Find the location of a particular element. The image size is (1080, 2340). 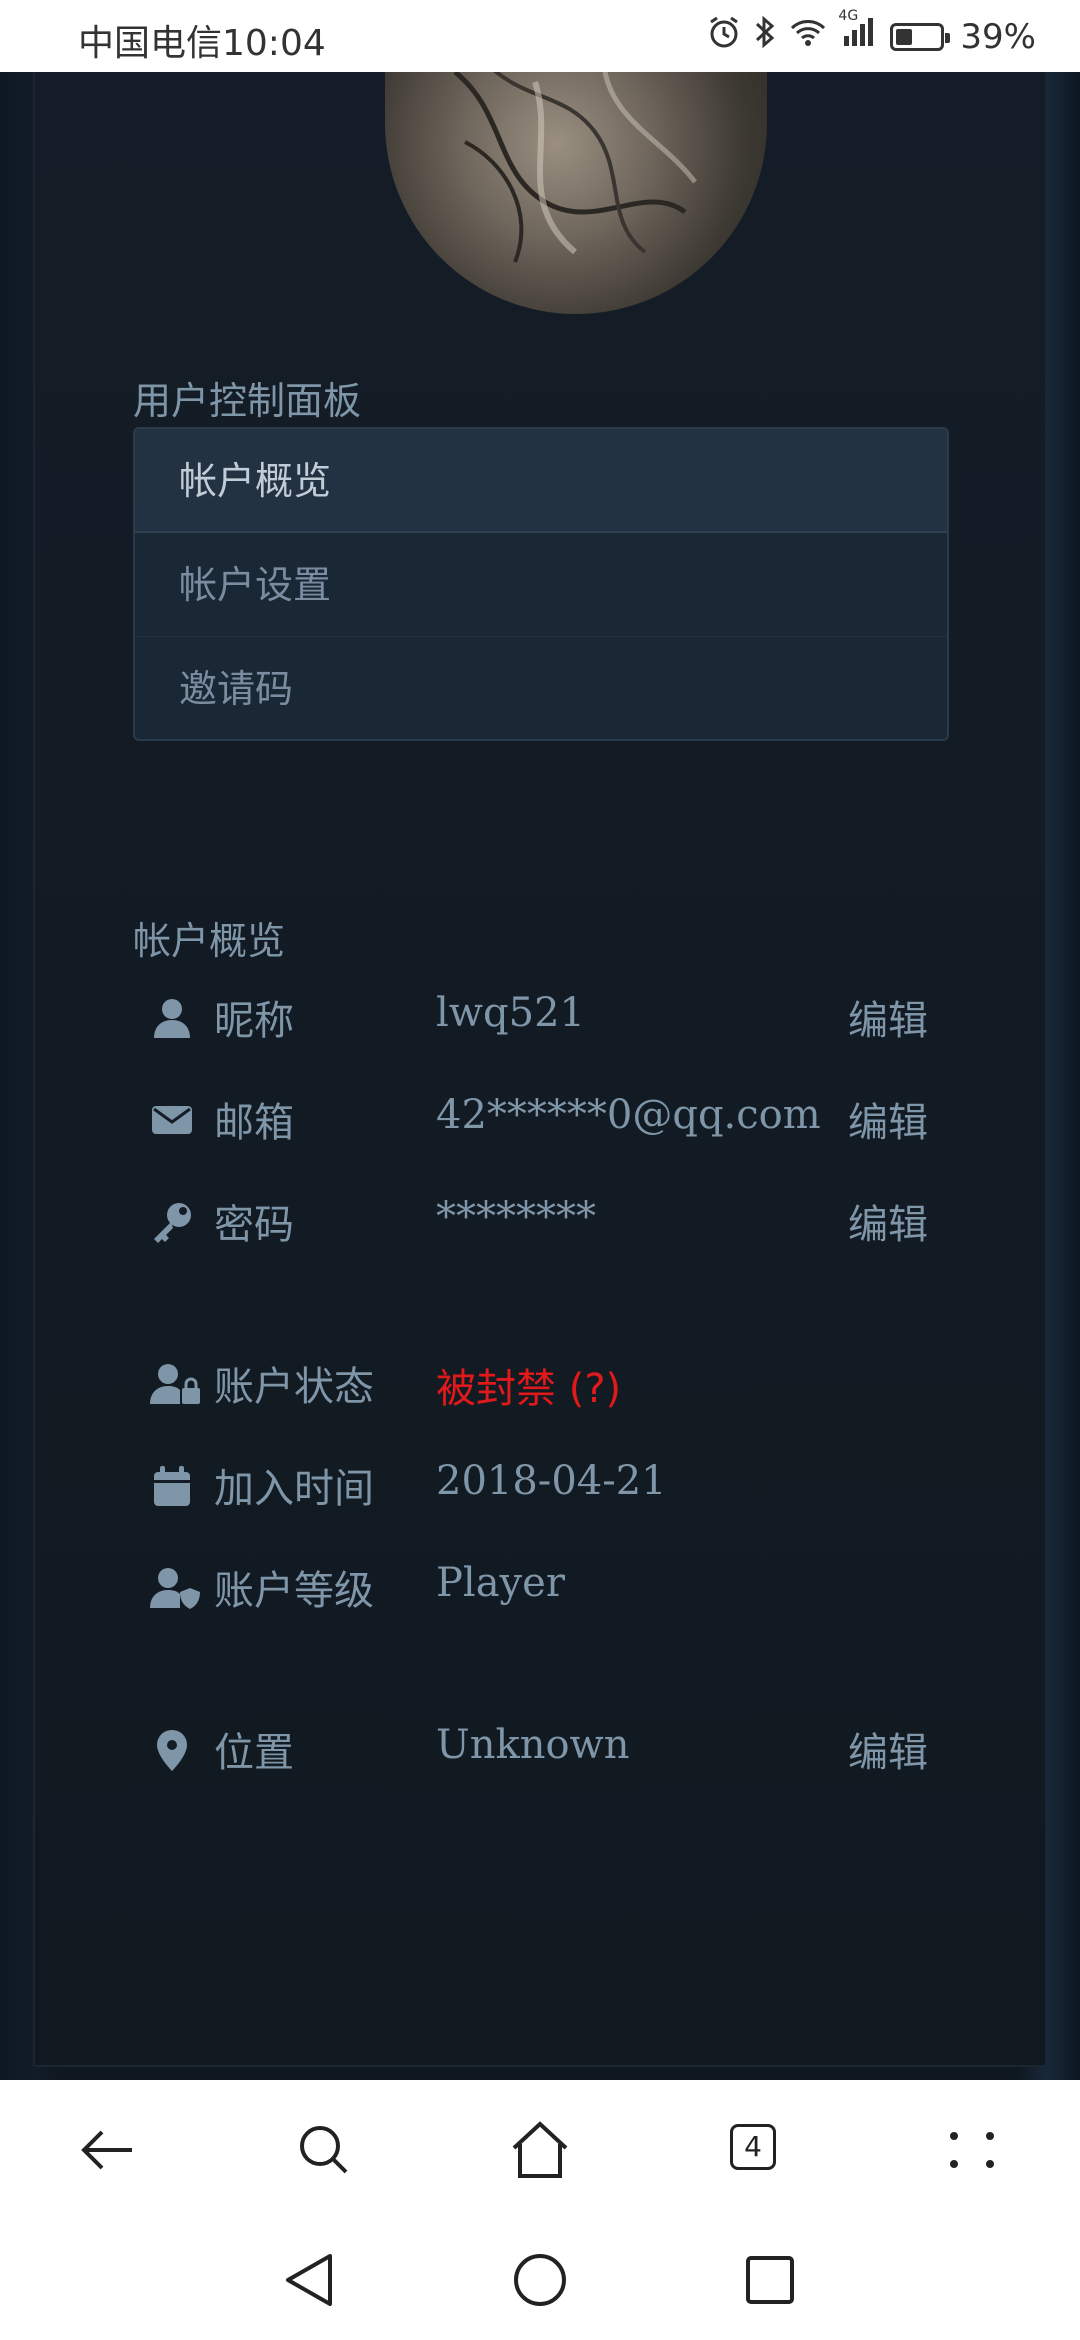

info-value: 42******0@qq.com is located at coordinates (628, 1115).